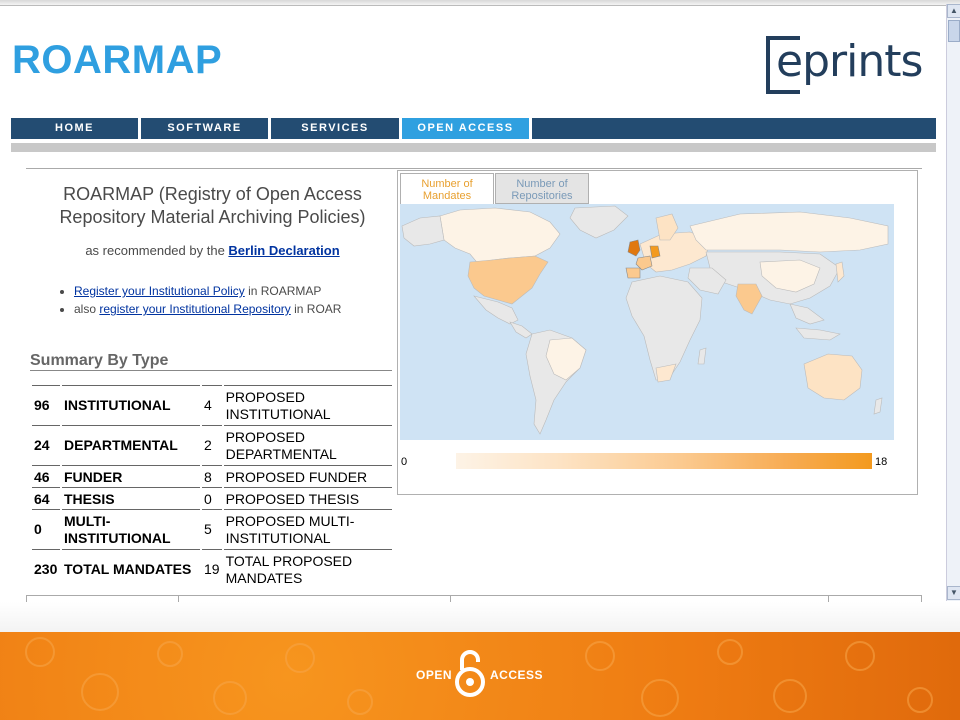 This screenshot has height=720, width=960. Describe the element at coordinates (467, 128) in the screenshot. I see `nav-open-access: OPEN ACCESS` at that location.